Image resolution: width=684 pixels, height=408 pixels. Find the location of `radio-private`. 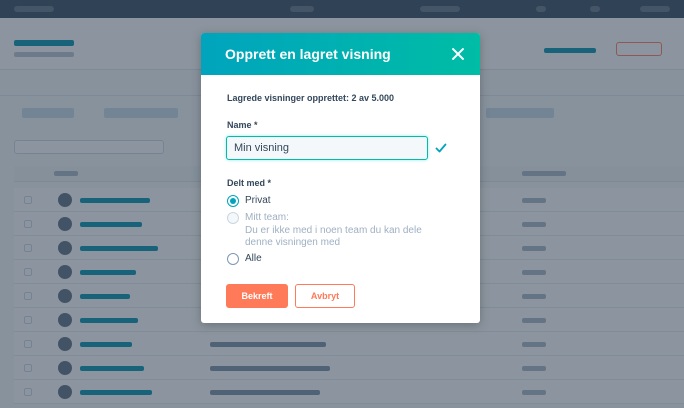

radio-private is located at coordinates (233, 201).